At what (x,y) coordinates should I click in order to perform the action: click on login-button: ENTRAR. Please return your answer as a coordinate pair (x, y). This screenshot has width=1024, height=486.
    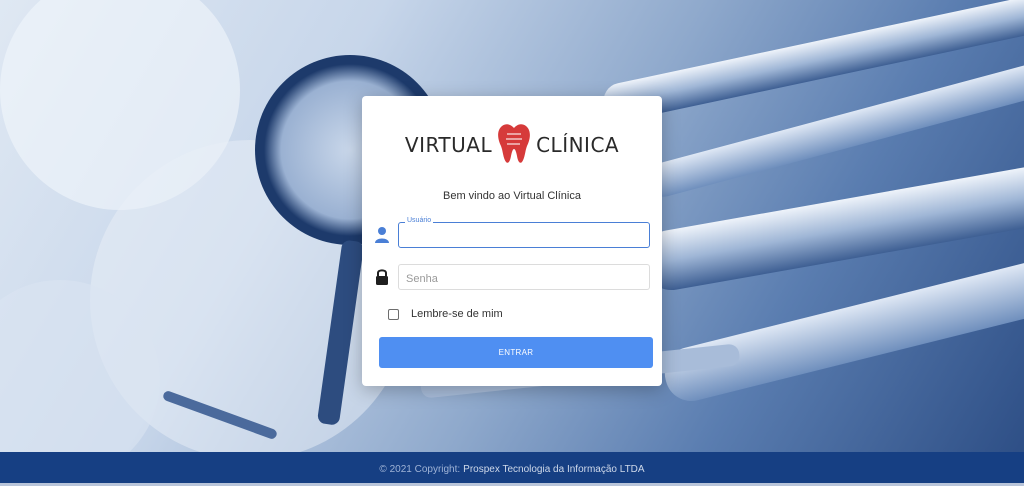
    Looking at the image, I should click on (516, 352).